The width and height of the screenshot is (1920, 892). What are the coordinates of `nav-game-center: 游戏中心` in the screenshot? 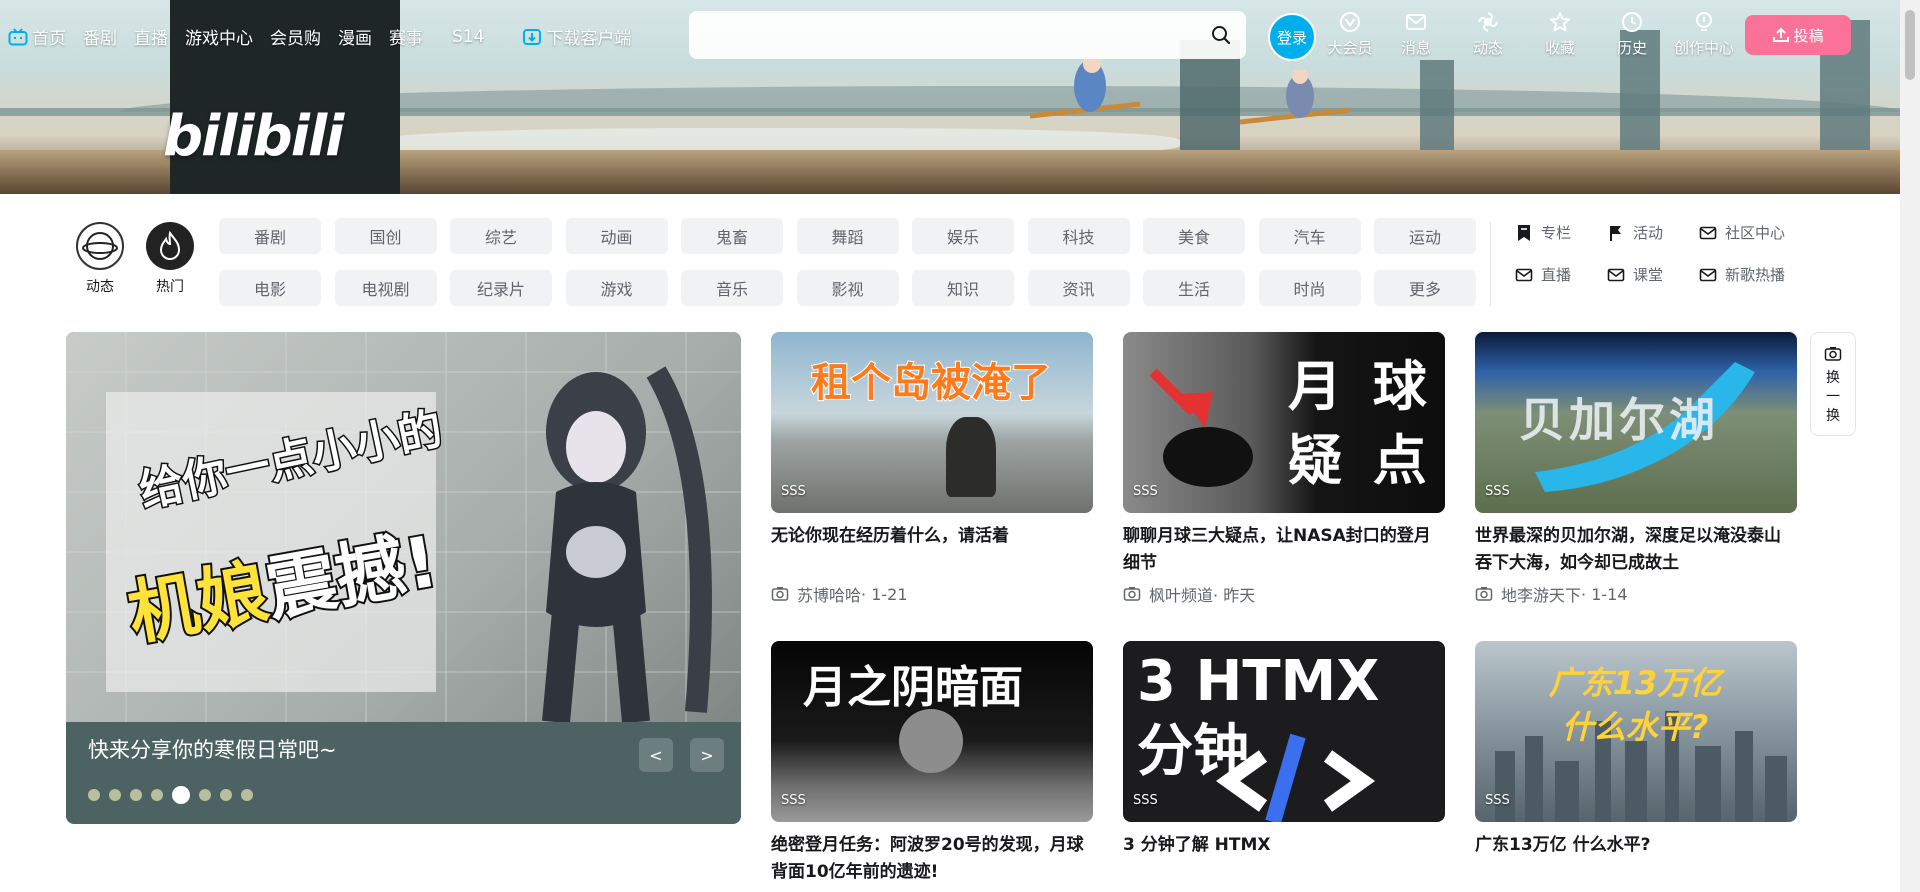 It's located at (219, 36).